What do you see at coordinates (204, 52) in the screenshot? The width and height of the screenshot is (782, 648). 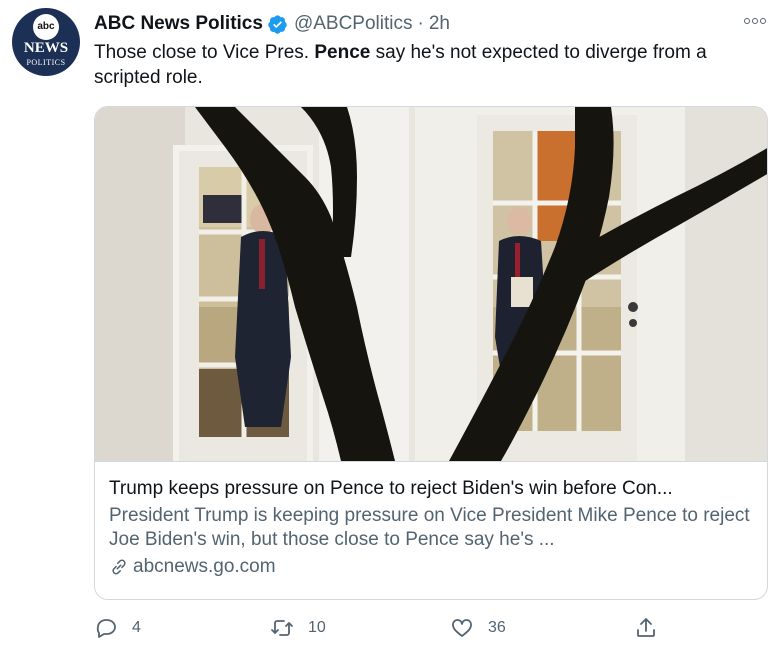 I see `tweet-text-before: Those close to Vice Pres.` at bounding box center [204, 52].